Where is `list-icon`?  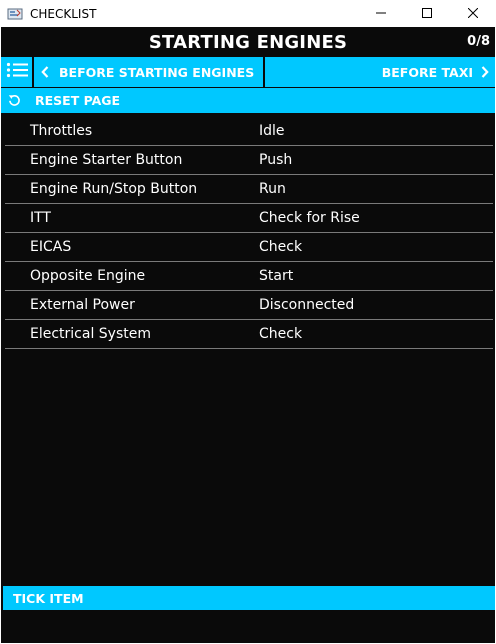
list-icon is located at coordinates (17, 72).